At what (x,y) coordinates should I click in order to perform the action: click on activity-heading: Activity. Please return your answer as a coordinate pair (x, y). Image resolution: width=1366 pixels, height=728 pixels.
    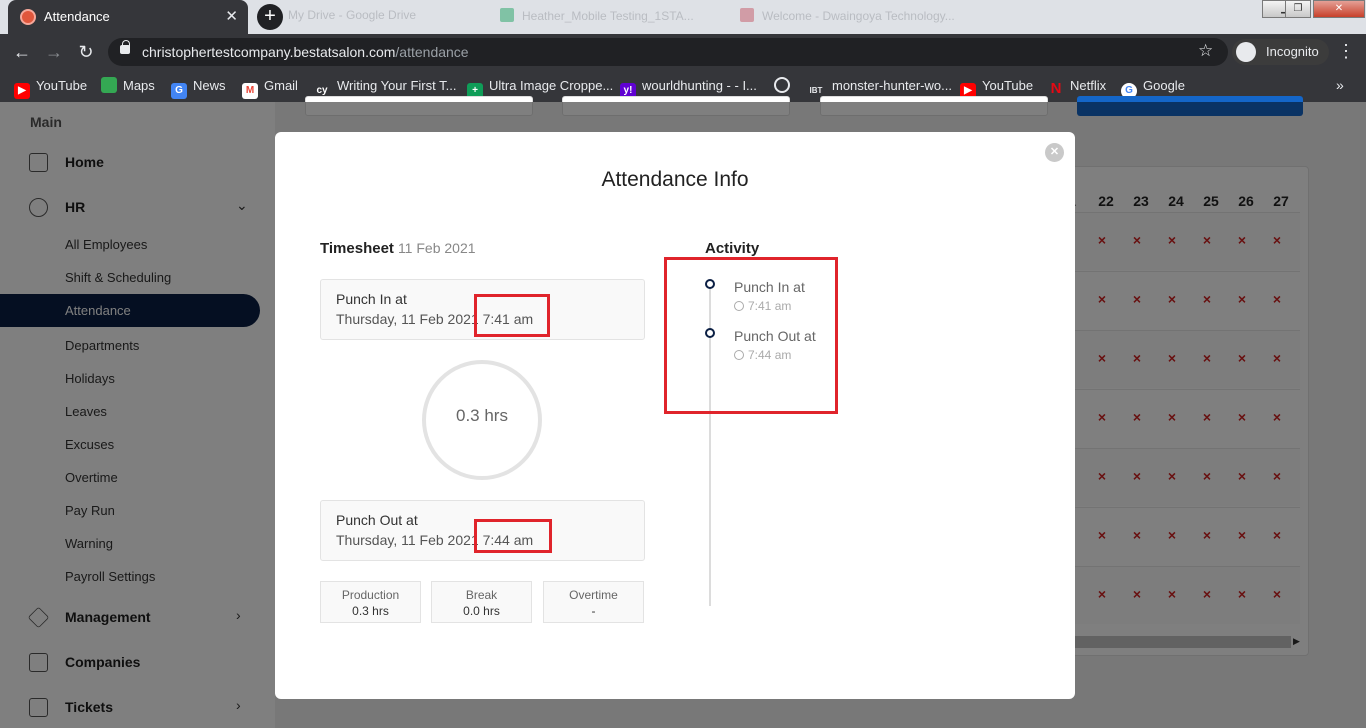
    Looking at the image, I should click on (732, 248).